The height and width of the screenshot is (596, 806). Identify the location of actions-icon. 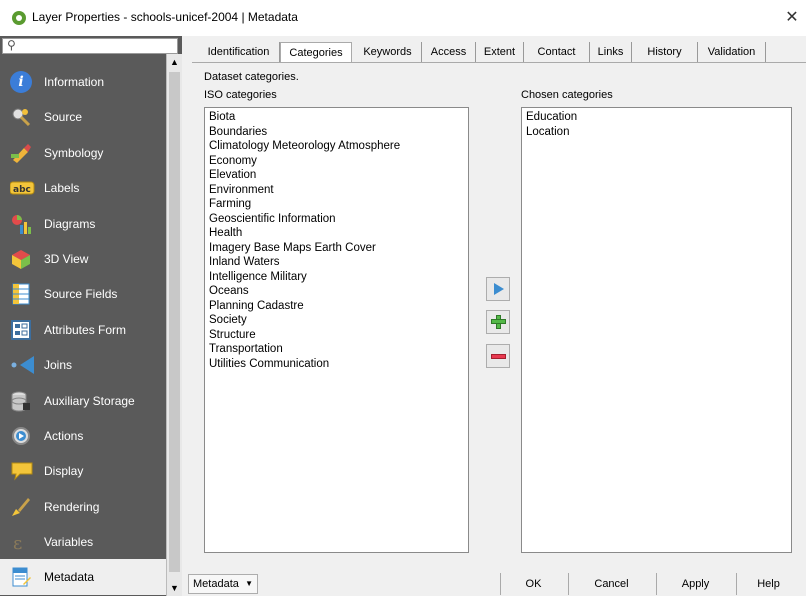
(21, 436).